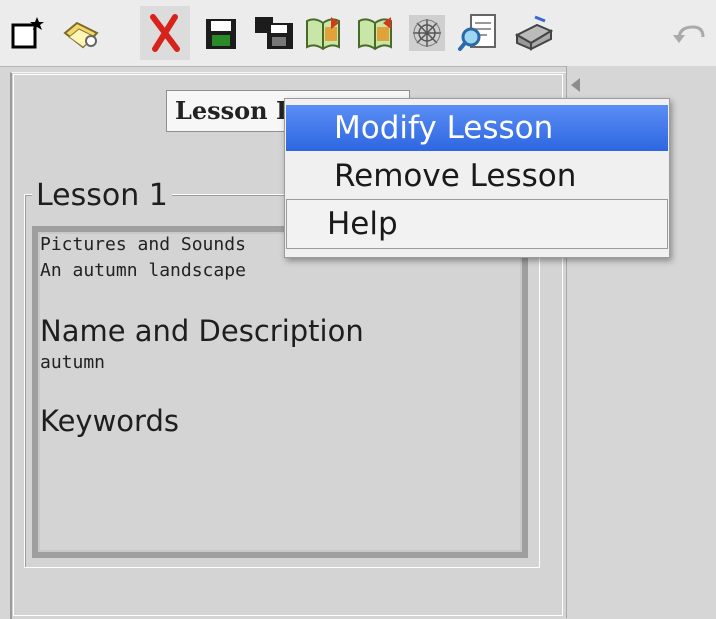 The height and width of the screenshot is (619, 716). I want to click on context-menu: Modify Lesson Remove Lesson Help, so click(477, 178).